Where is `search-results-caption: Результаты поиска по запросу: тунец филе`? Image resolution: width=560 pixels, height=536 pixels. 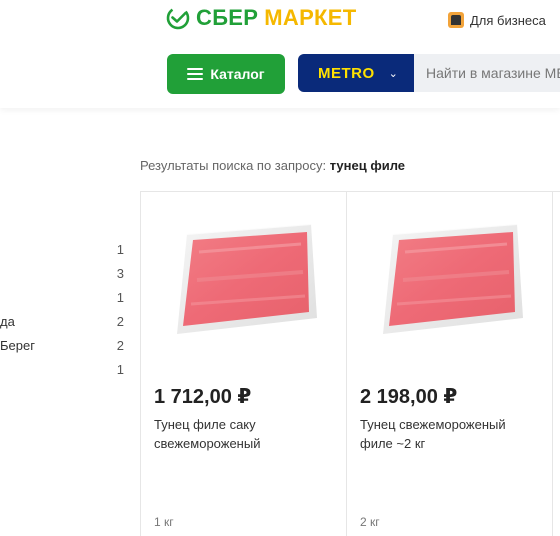 search-results-caption: Результаты поиска по запросу: тунец филе is located at coordinates (272, 165).